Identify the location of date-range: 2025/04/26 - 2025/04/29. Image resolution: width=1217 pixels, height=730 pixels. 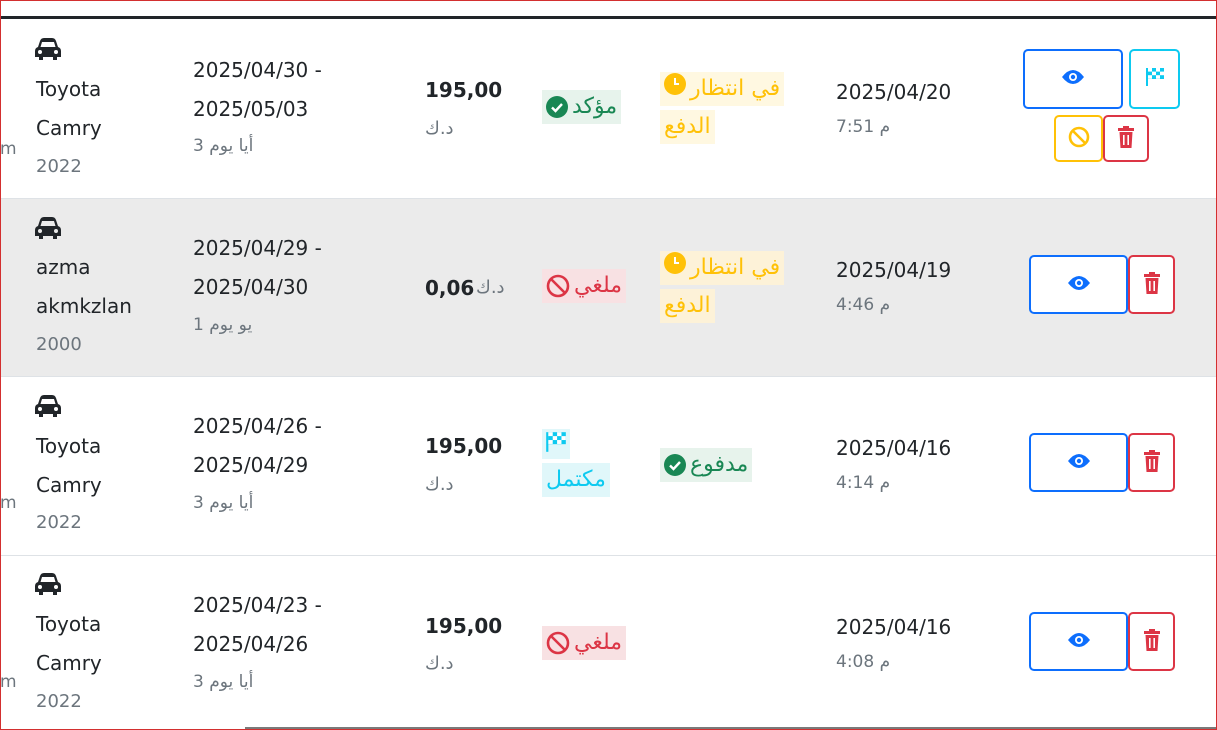
(257, 445).